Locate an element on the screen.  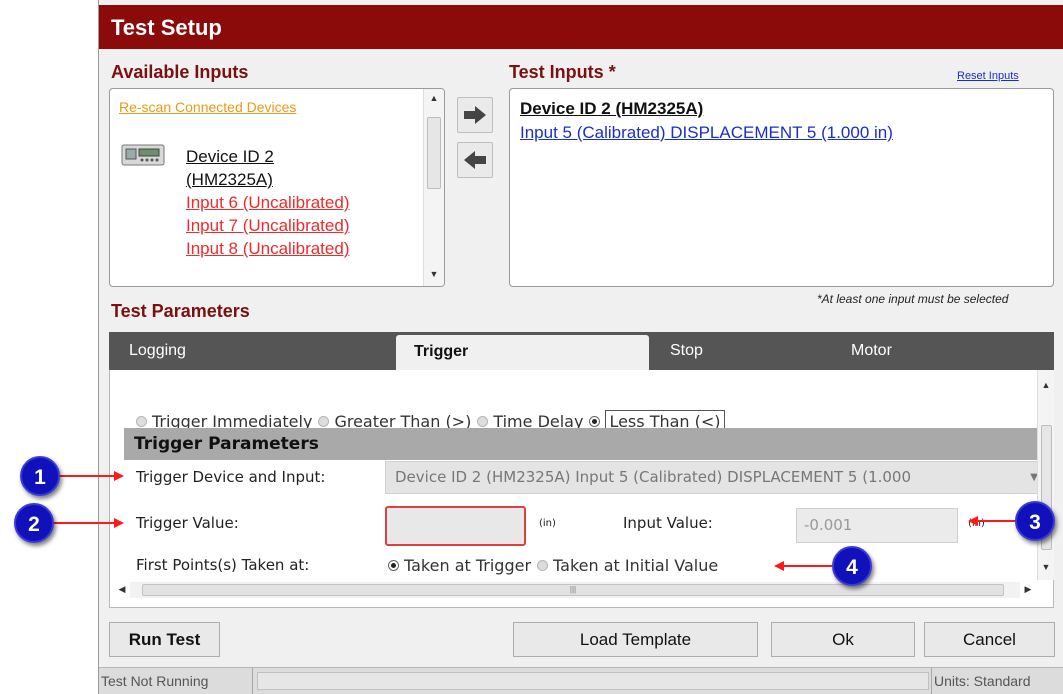
callout-1: 1 is located at coordinates (40, 476).